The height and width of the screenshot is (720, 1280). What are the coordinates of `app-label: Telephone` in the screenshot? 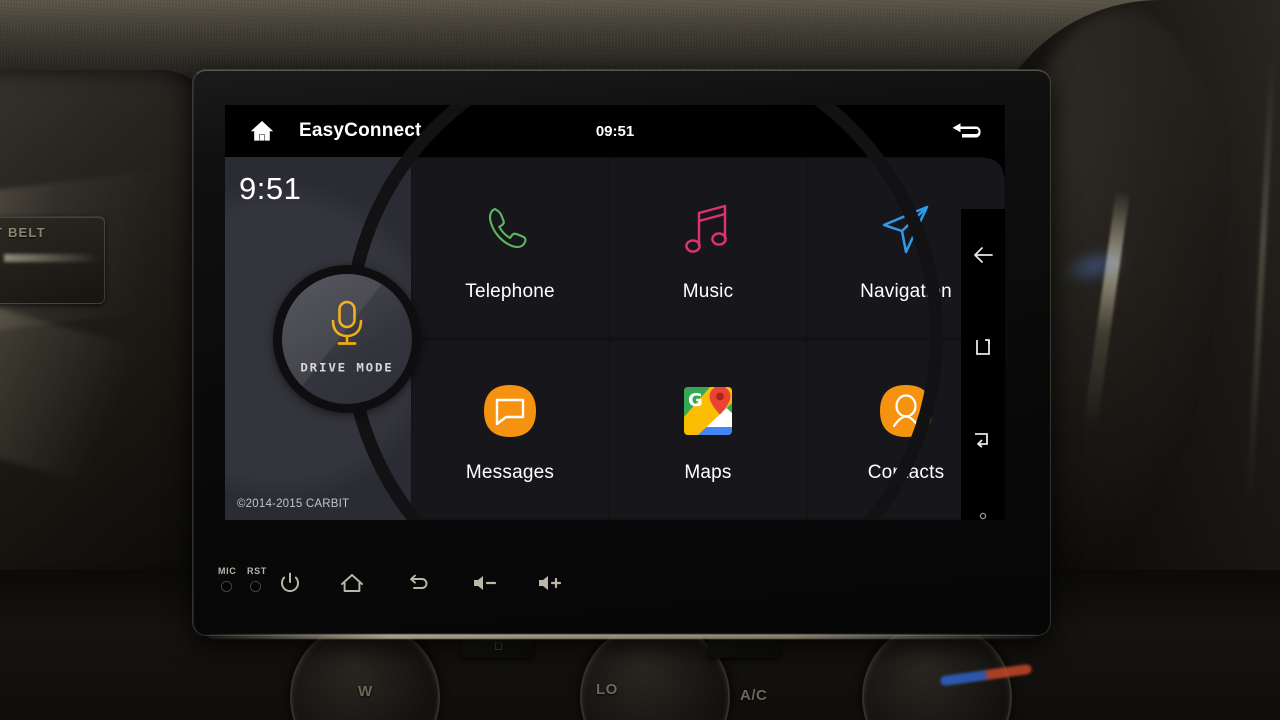 It's located at (510, 291).